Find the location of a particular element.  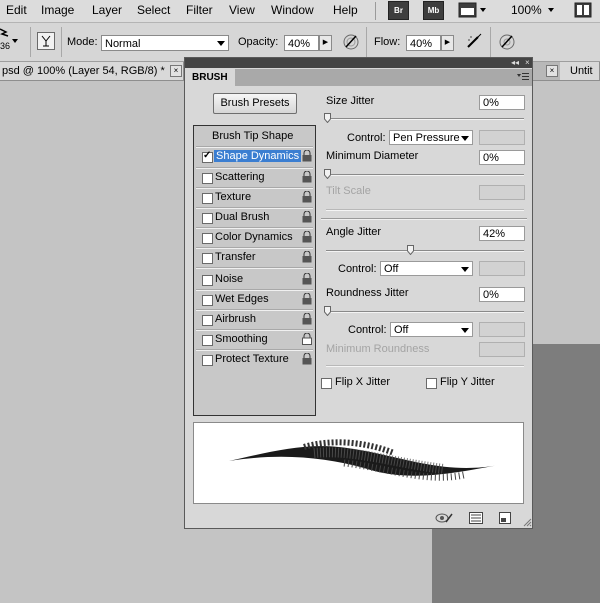

view-extras-icon is located at coordinates (468, 10).